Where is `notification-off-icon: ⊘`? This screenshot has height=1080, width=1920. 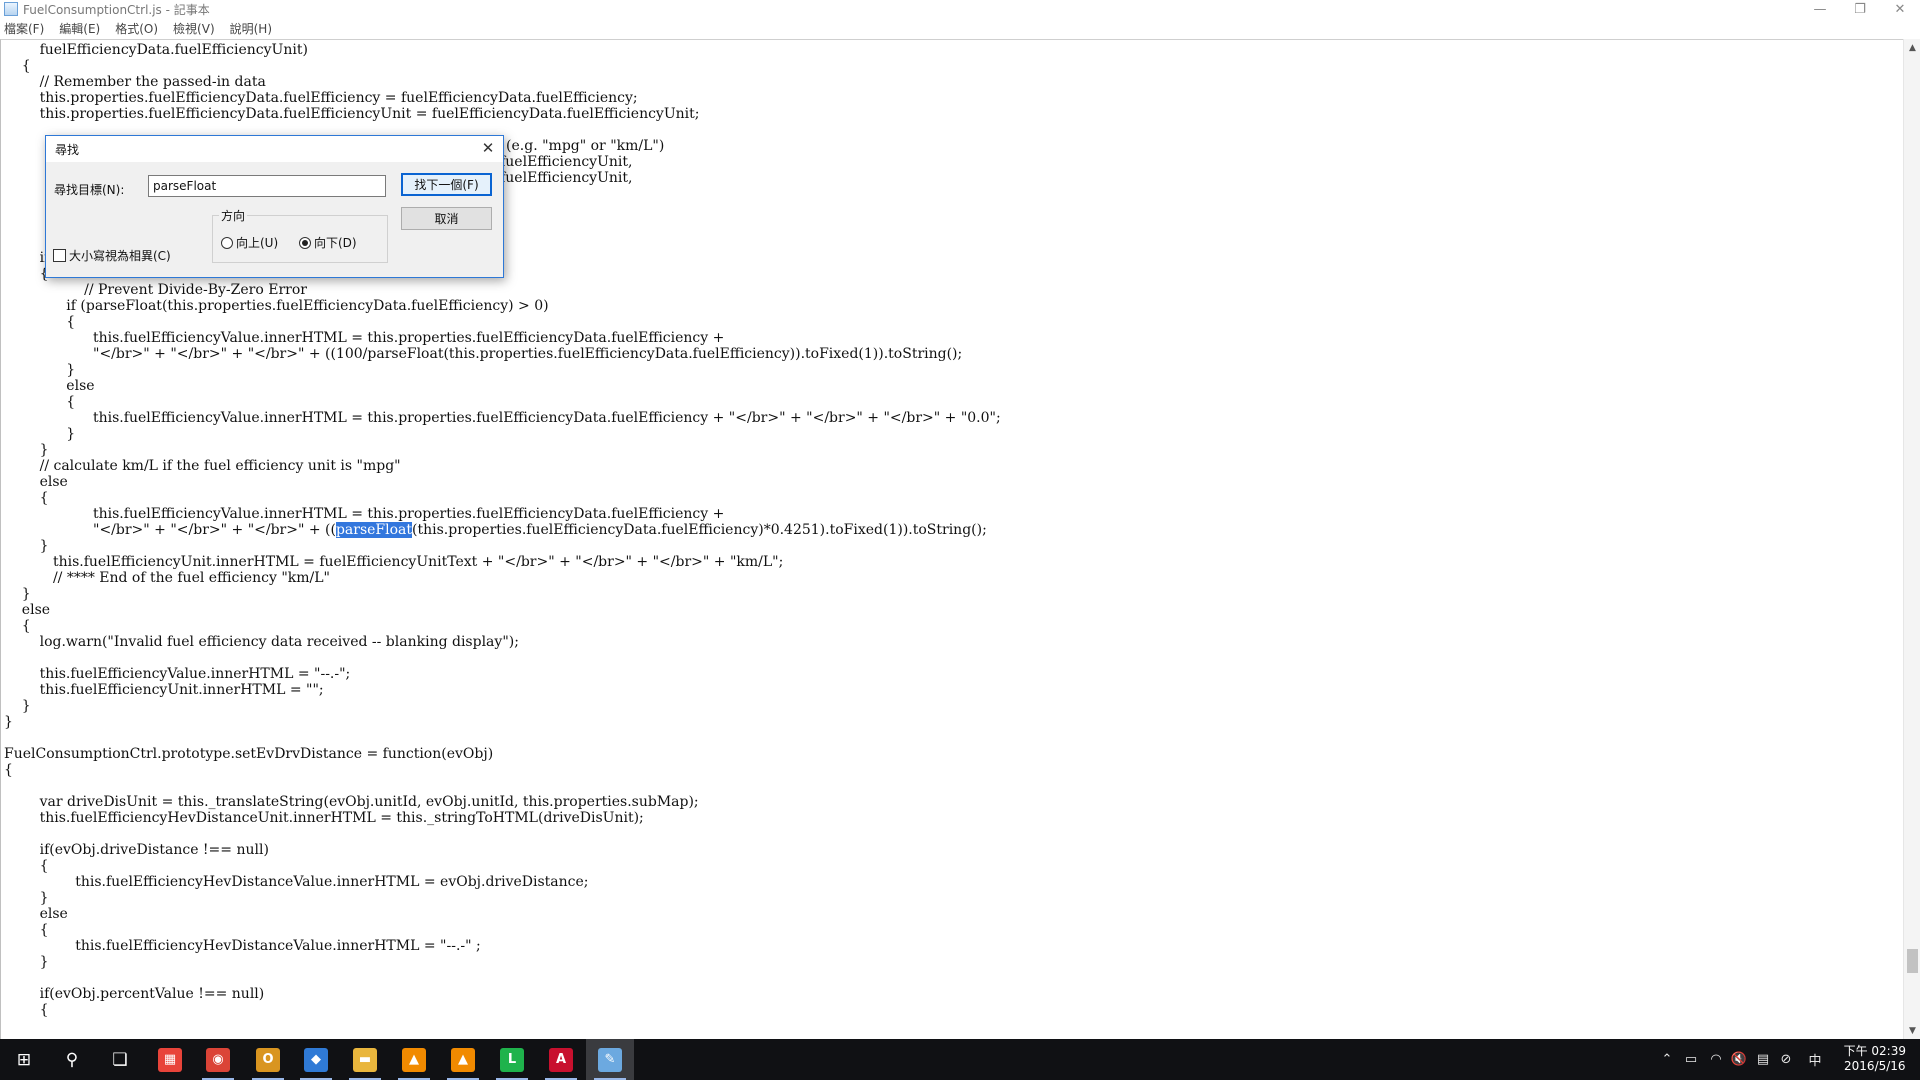 notification-off-icon: ⊘ is located at coordinates (1786, 1059).